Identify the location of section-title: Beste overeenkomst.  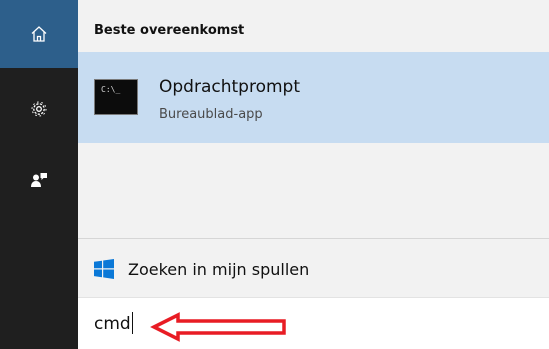
(169, 30).